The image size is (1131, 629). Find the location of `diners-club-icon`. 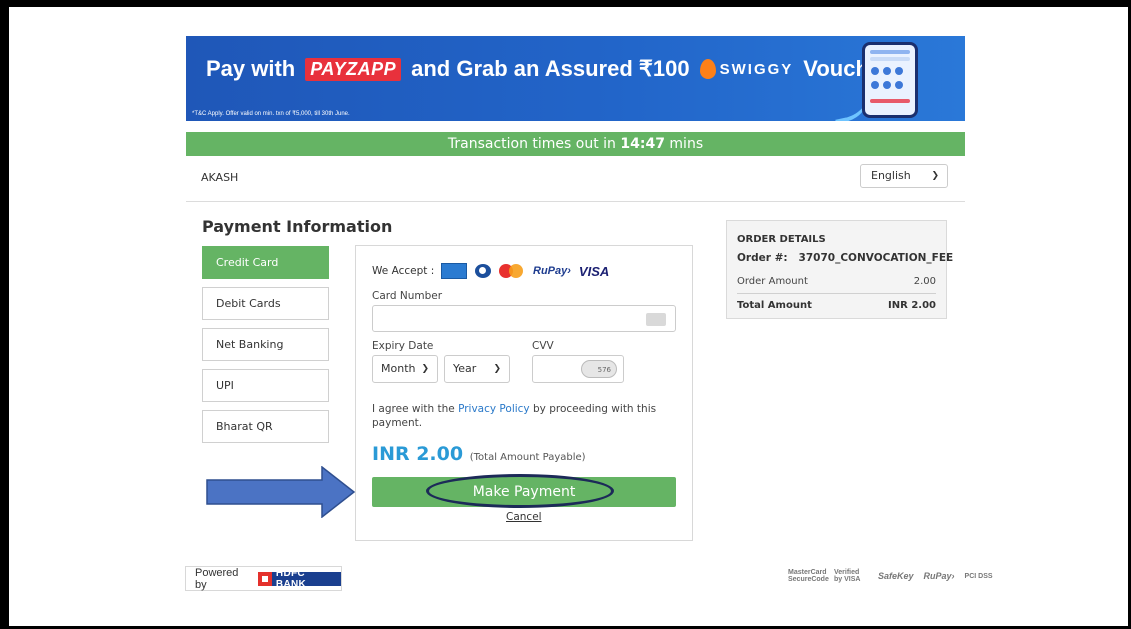

diners-club-icon is located at coordinates (483, 271).